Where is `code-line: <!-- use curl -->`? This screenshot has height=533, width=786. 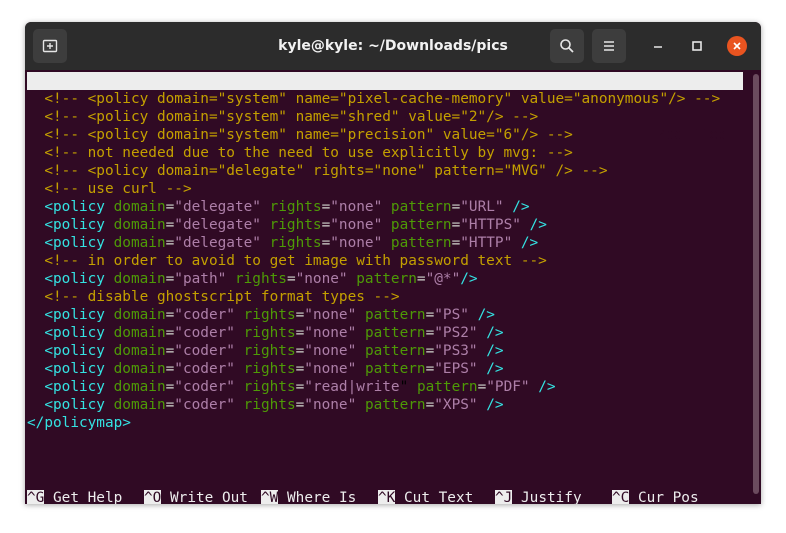 code-line: <!-- use curl --> is located at coordinates (109, 189).